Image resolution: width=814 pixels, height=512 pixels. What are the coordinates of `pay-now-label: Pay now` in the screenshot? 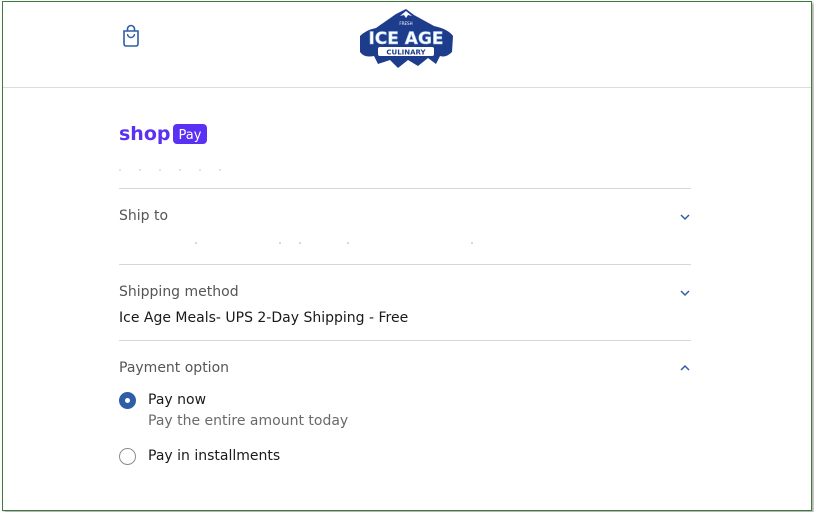 It's located at (177, 400).